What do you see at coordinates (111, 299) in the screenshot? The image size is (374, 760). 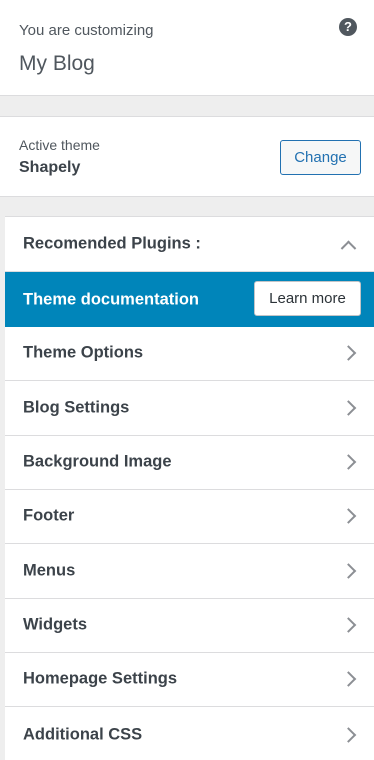 I see `theme-documentation-title: Theme documentation` at bounding box center [111, 299].